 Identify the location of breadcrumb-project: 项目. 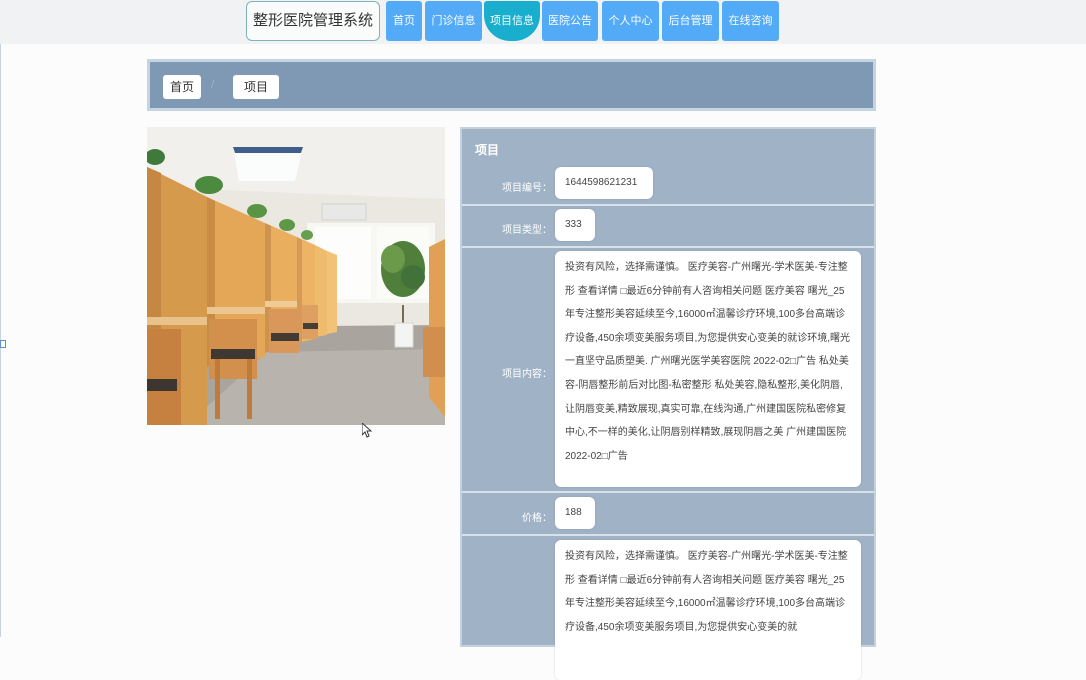
(256, 87).